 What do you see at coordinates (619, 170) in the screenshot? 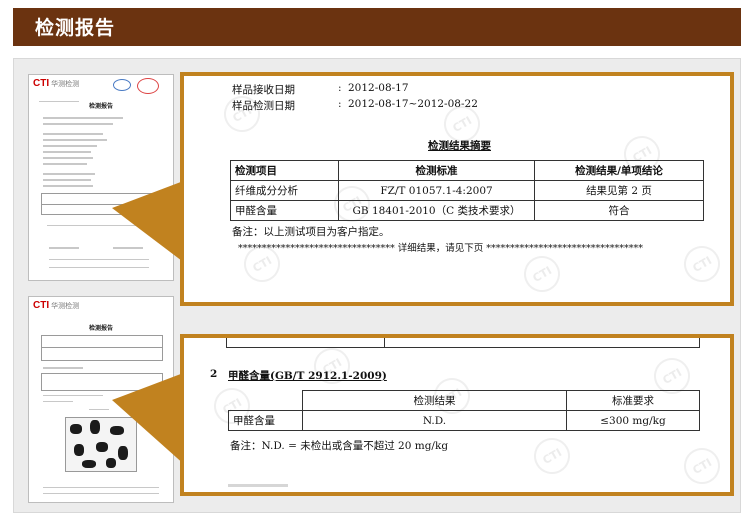
I see `table-header-cell: 检测结果/单项结论` at bounding box center [619, 170].